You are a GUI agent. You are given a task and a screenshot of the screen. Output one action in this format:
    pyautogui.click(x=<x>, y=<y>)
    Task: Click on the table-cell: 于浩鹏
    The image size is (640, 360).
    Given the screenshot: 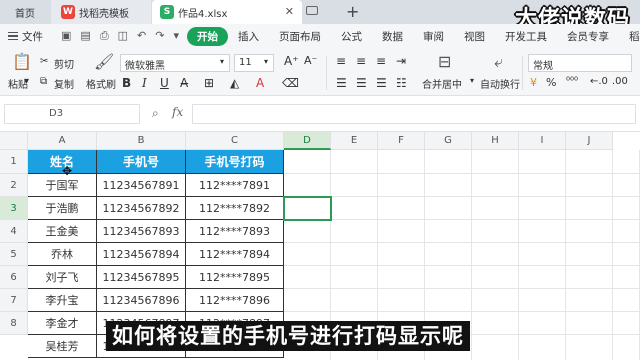 What is the action you would take?
    pyautogui.click(x=62, y=208)
    